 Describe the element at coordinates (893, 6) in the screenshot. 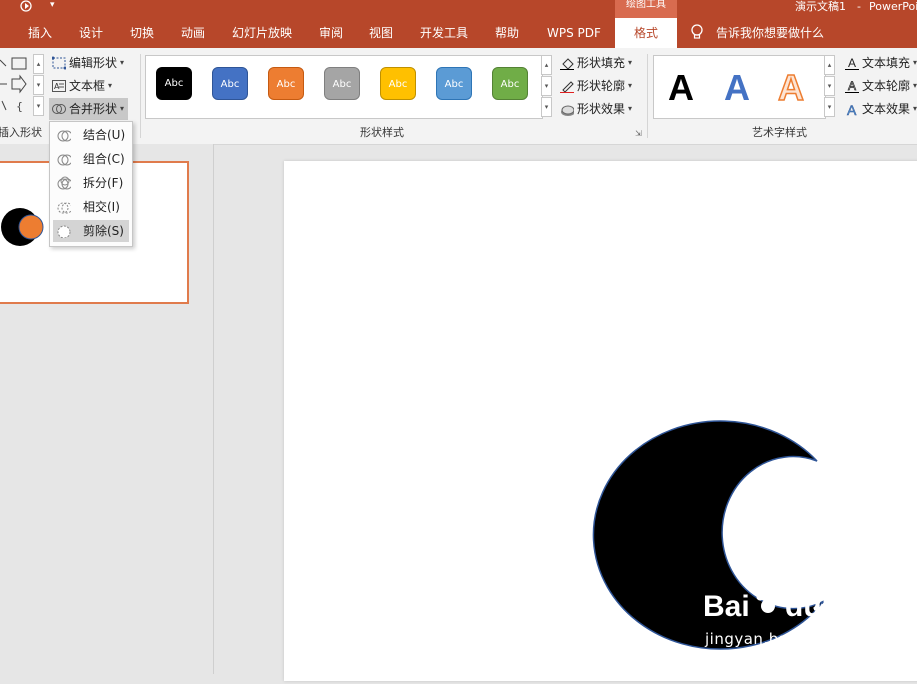

I see `app-title: PowerPoint` at that location.